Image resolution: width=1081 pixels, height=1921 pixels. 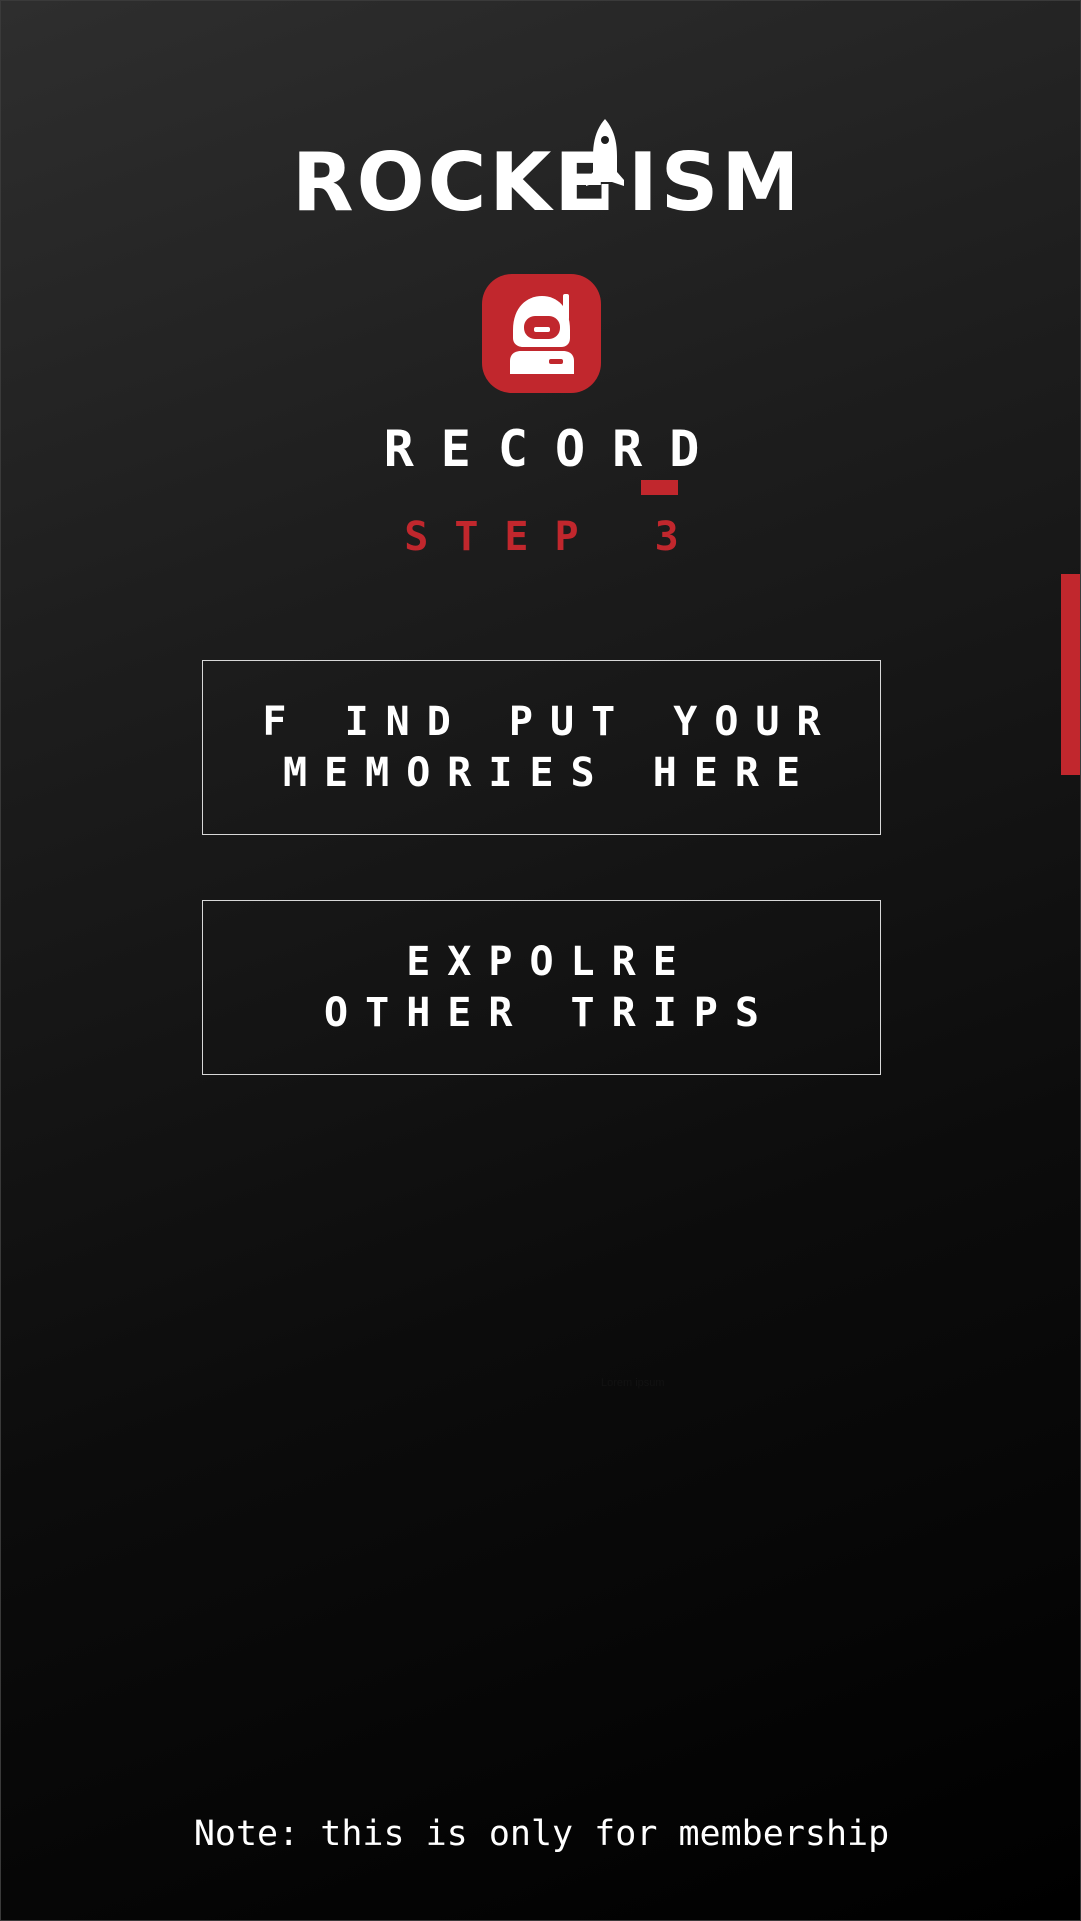 What do you see at coordinates (633, 1383) in the screenshot?
I see `placeholder-text: Lorem ipsum` at bounding box center [633, 1383].